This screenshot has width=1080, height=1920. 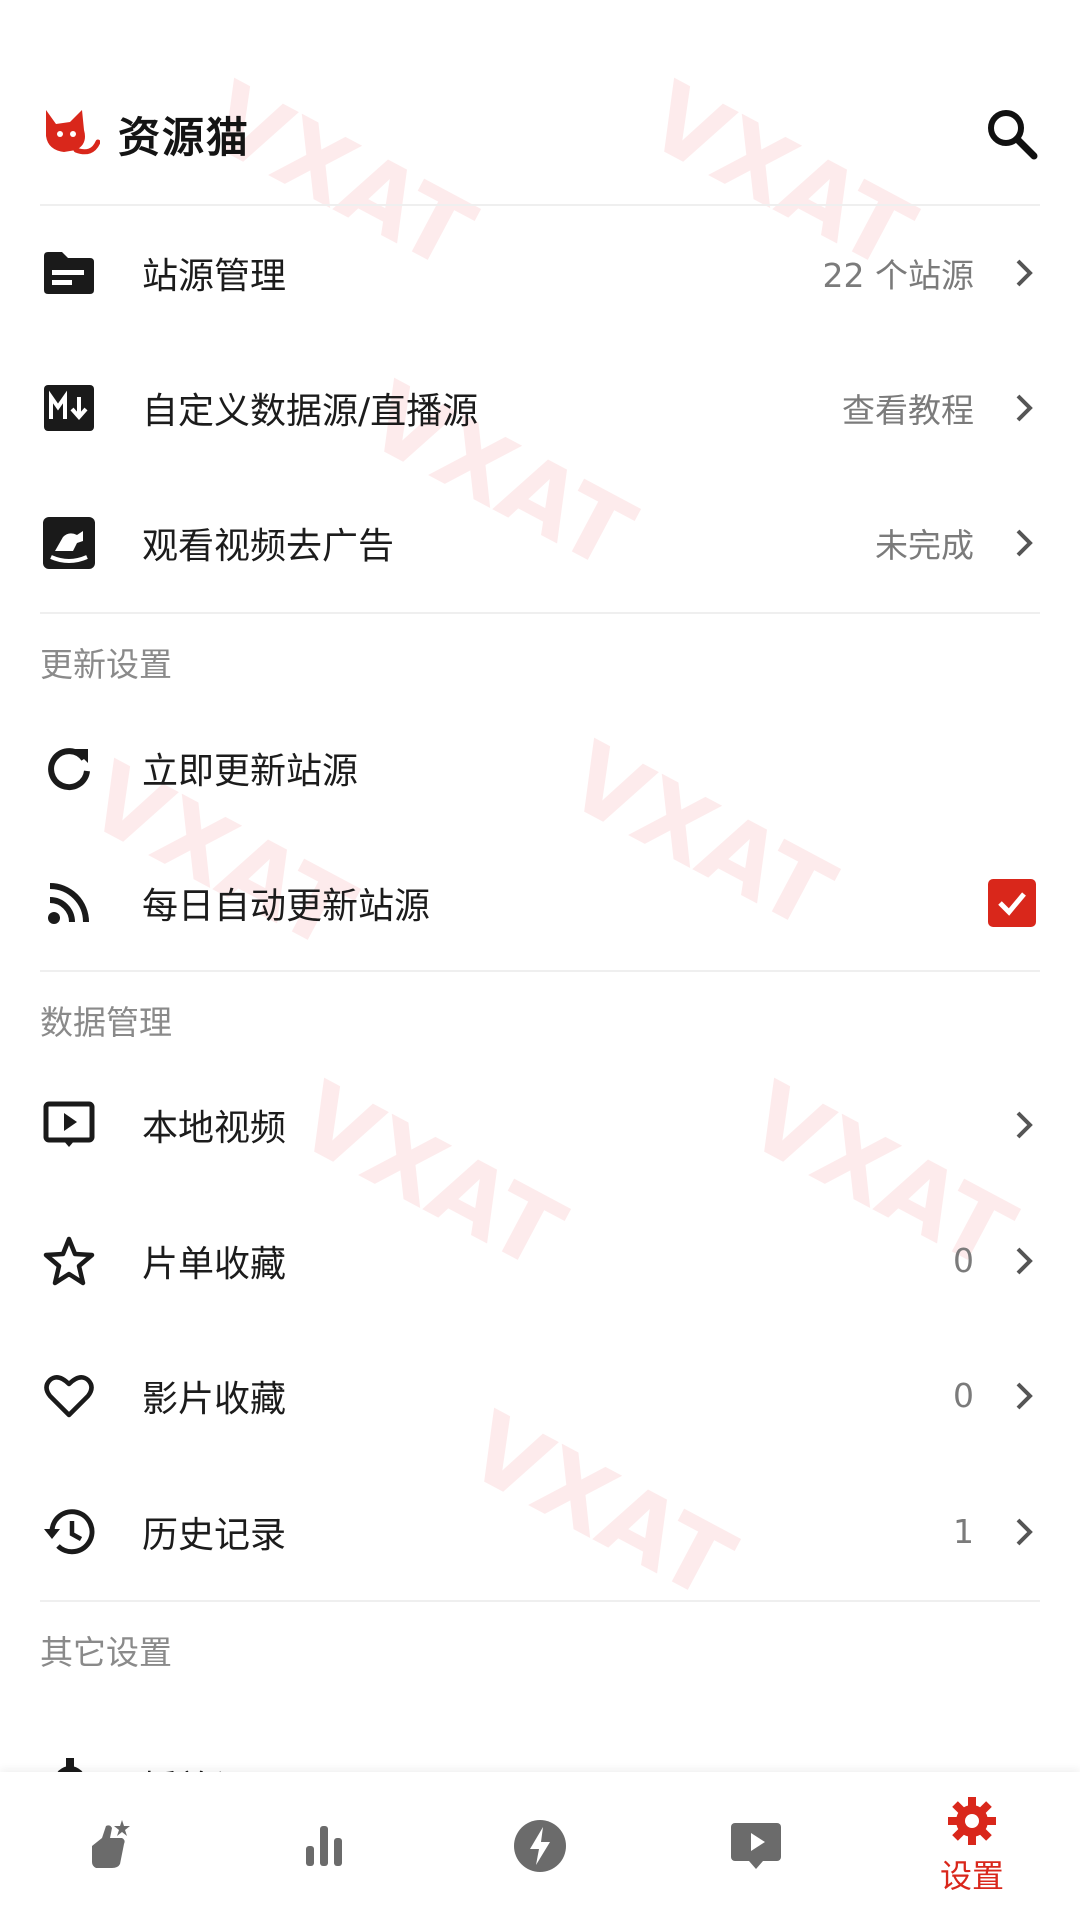 I want to click on menu-item-value: 未完成, so click(x=924, y=545).